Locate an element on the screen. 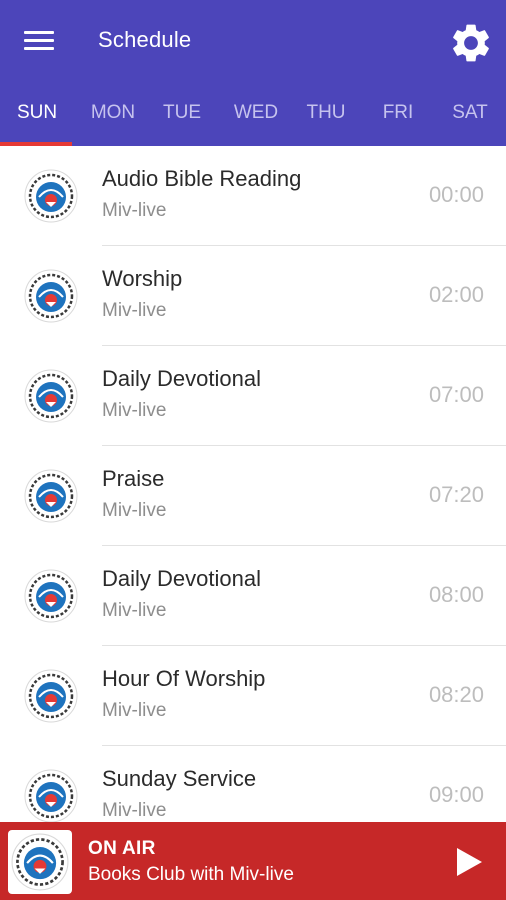 The image size is (506, 900). schedule-item: Hour Of Worship Miv-live 08:20 is located at coordinates (253, 696).